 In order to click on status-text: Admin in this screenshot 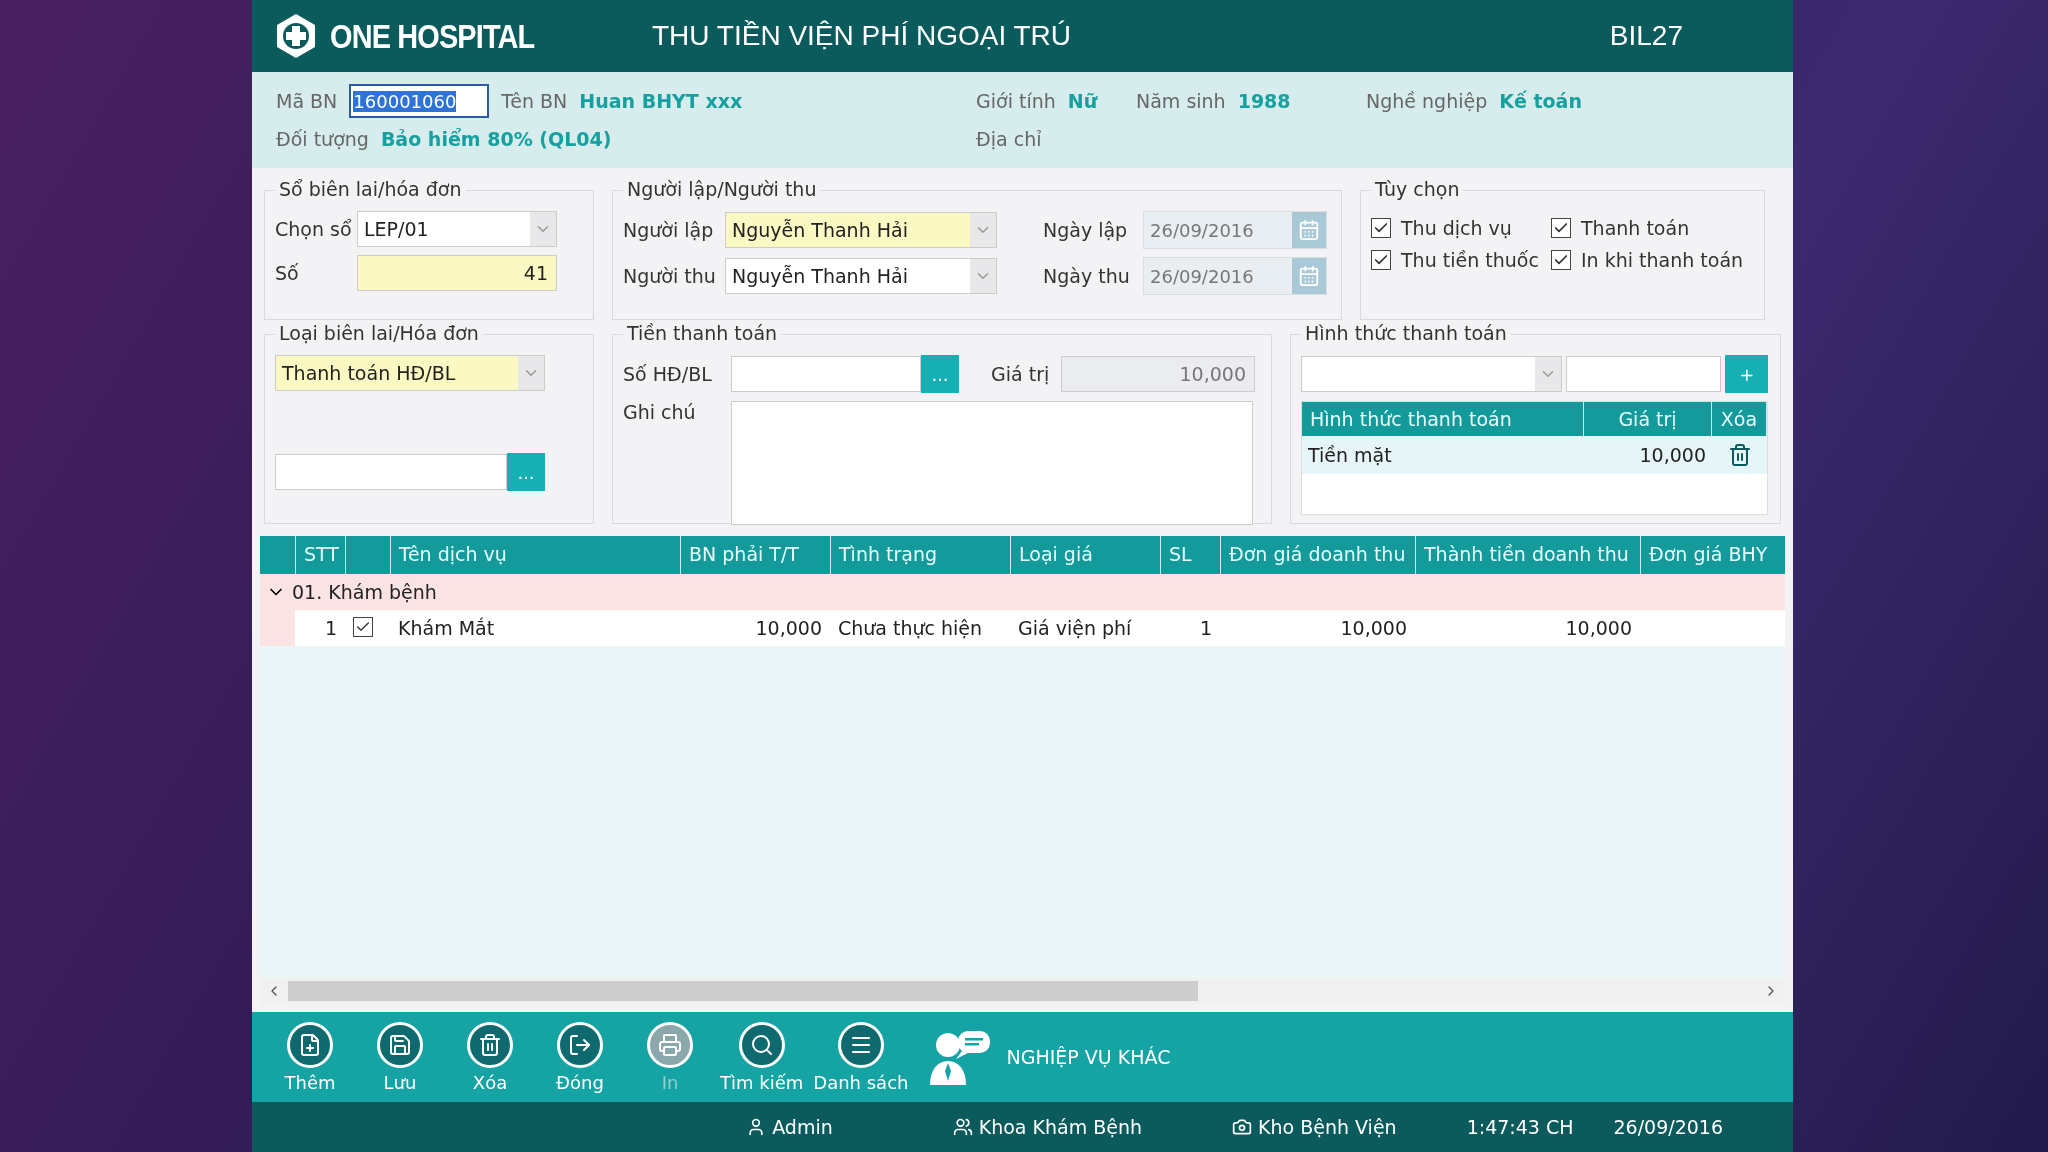, I will do `click(802, 1127)`.